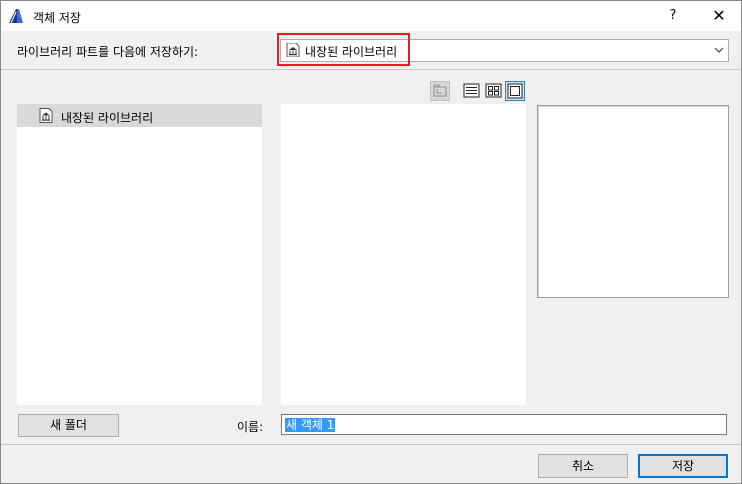 This screenshot has height=484, width=742. Describe the element at coordinates (107, 118) in the screenshot. I see `tree-item-label: 내장된 라이브러리` at that location.